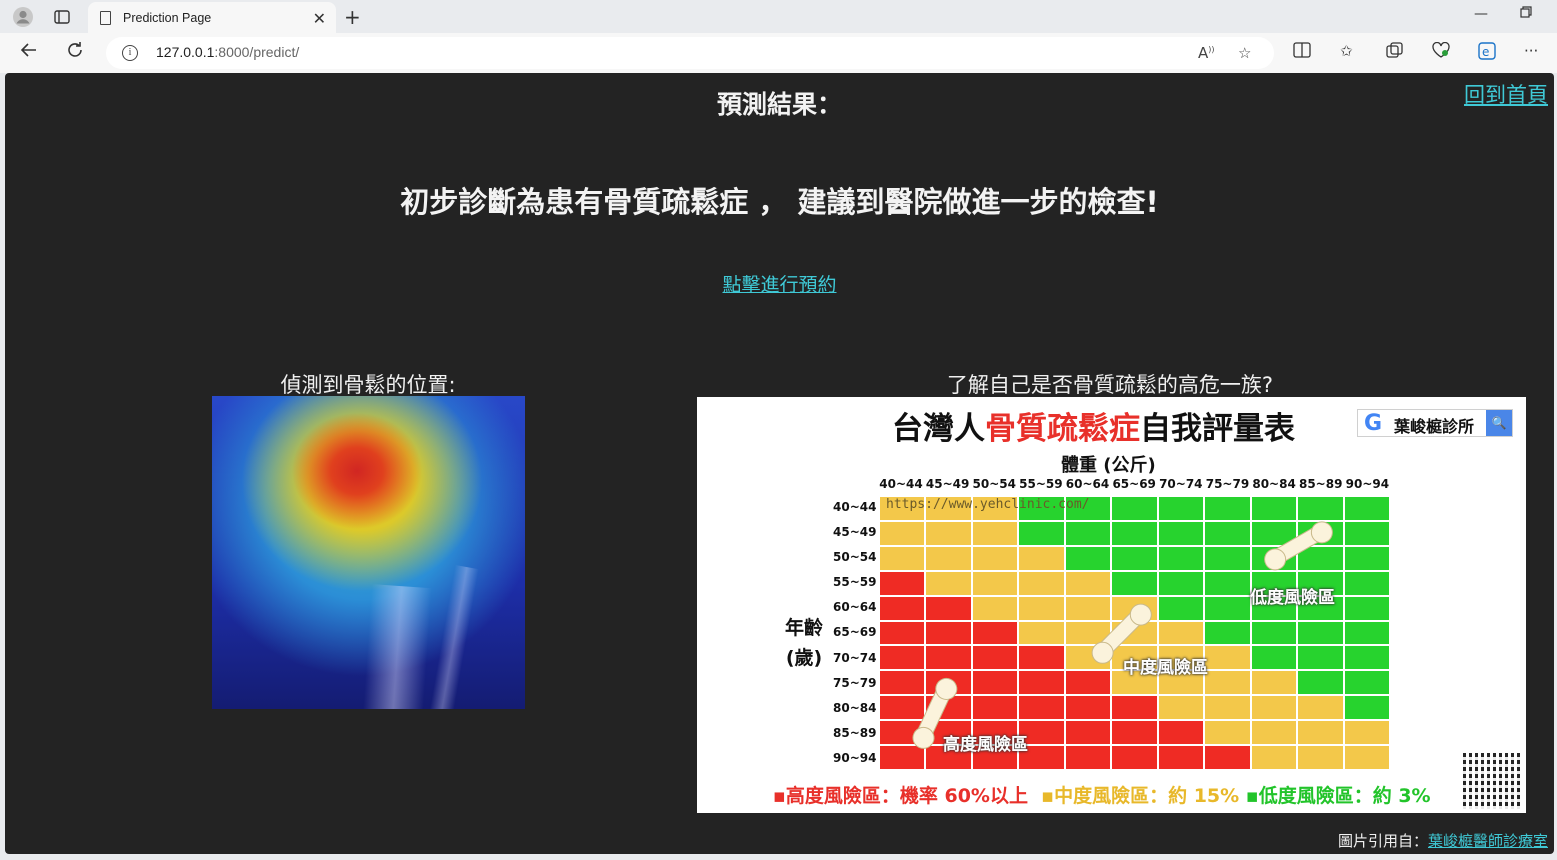 The image size is (1557, 860). I want to click on browser-essentials-icon, so click(1441, 51).